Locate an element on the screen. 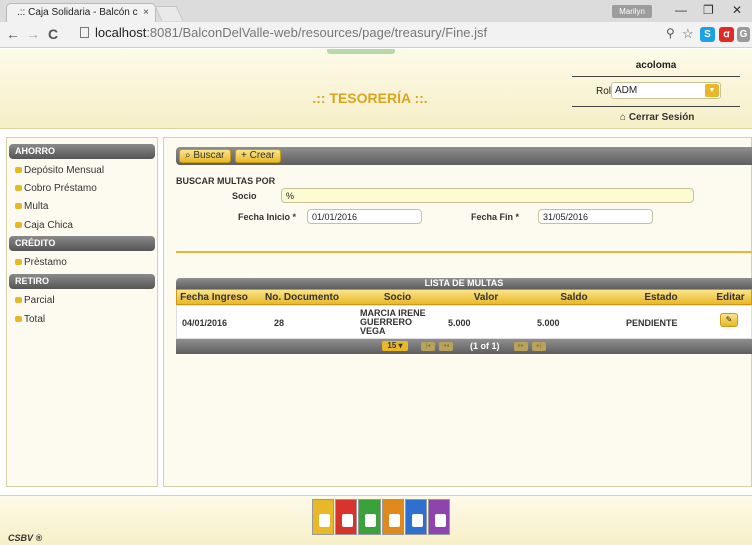  fecha-inicio-label: Fecha Inicio * is located at coordinates (267, 217).